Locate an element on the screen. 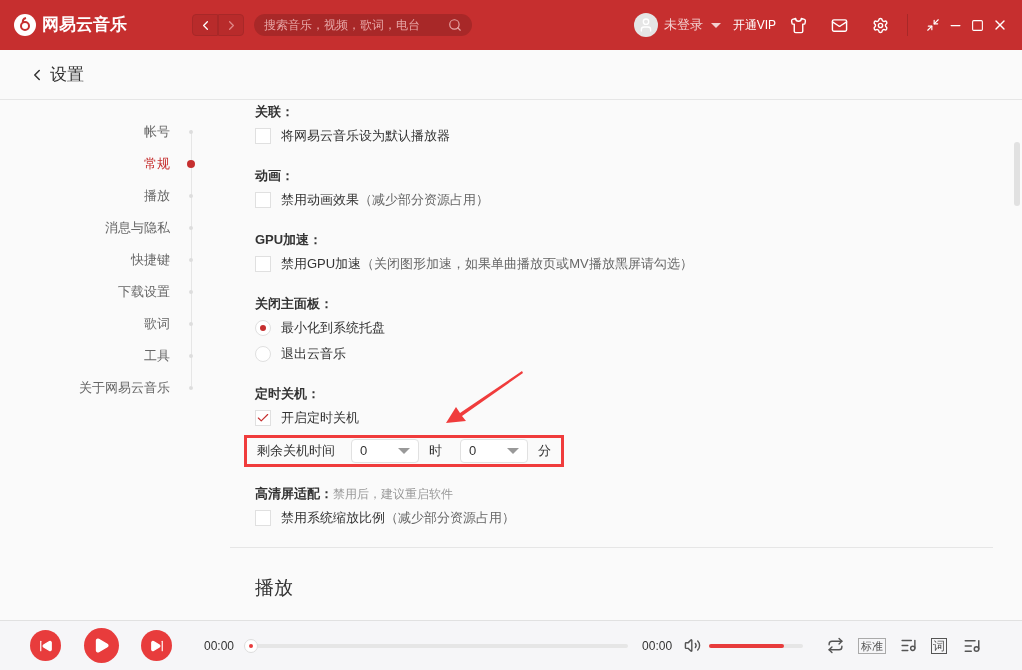  section-title: GPU加速： is located at coordinates (289, 240).